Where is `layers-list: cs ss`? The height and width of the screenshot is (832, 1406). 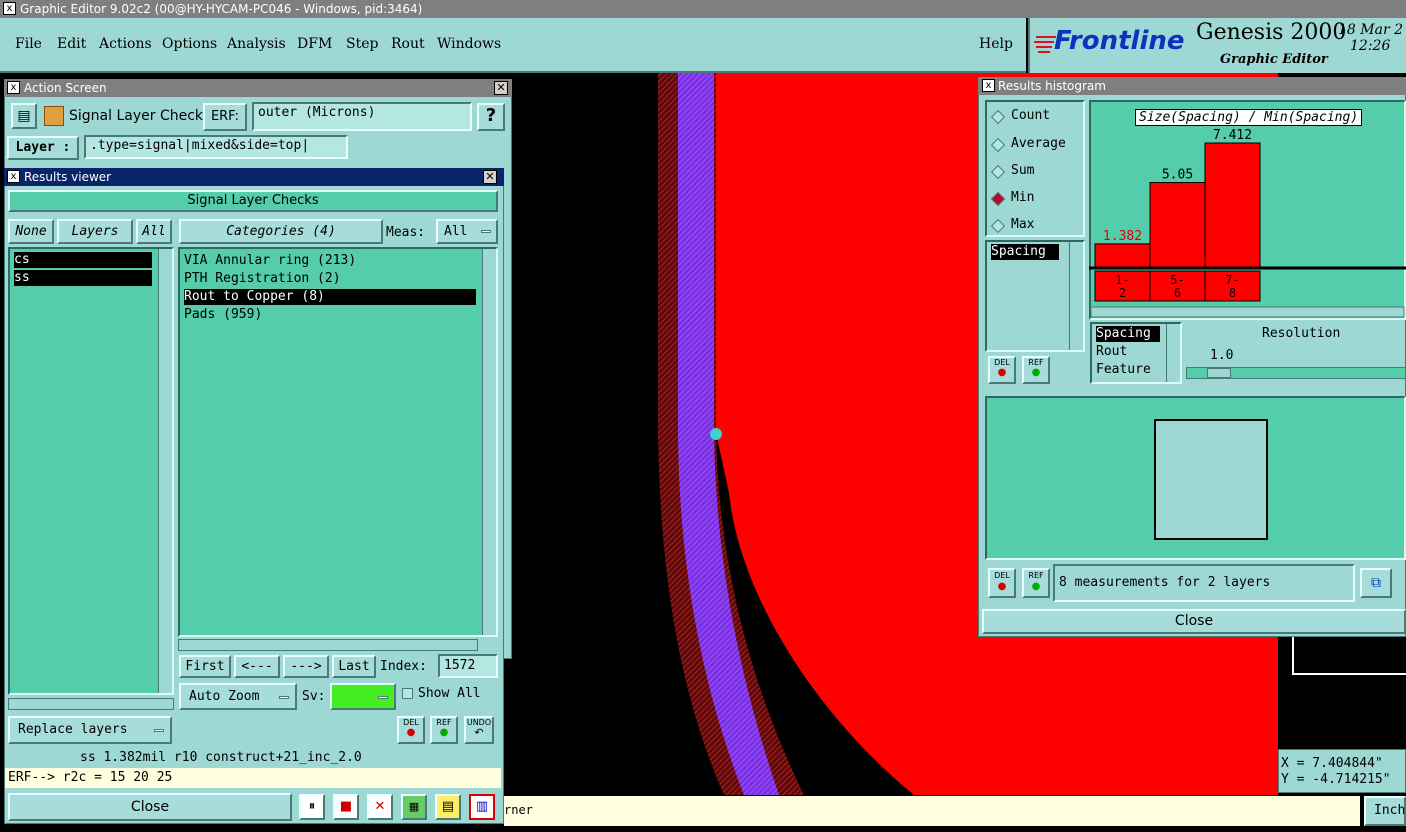 layers-list: cs ss is located at coordinates (91, 471).